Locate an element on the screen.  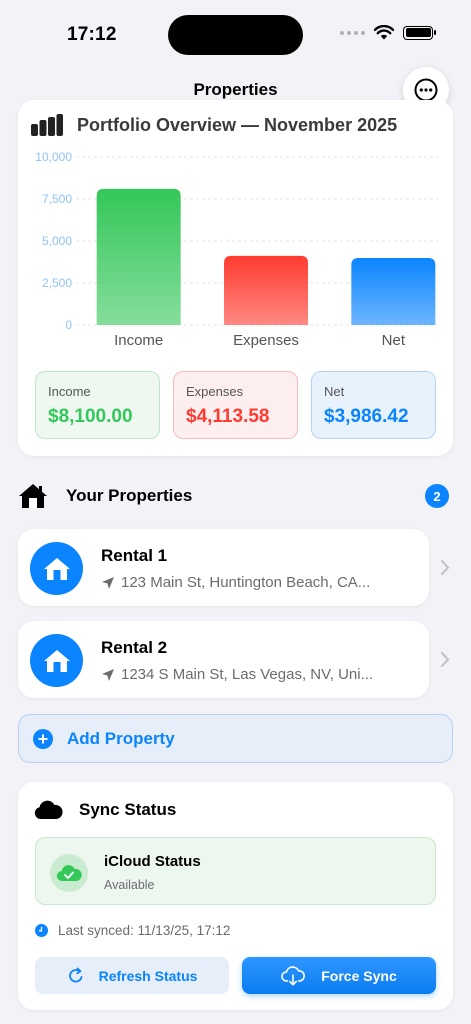
bar-income is located at coordinates (138, 256).